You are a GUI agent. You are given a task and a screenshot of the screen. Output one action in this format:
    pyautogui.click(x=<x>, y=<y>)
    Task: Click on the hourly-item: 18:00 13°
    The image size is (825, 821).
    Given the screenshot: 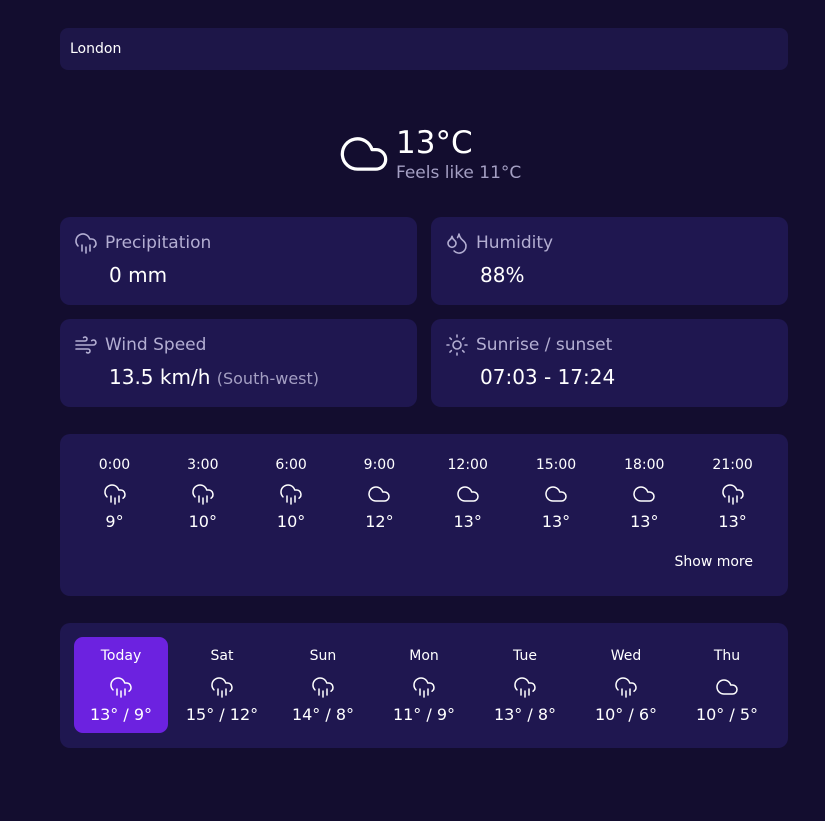 What is the action you would take?
    pyautogui.click(x=644, y=493)
    